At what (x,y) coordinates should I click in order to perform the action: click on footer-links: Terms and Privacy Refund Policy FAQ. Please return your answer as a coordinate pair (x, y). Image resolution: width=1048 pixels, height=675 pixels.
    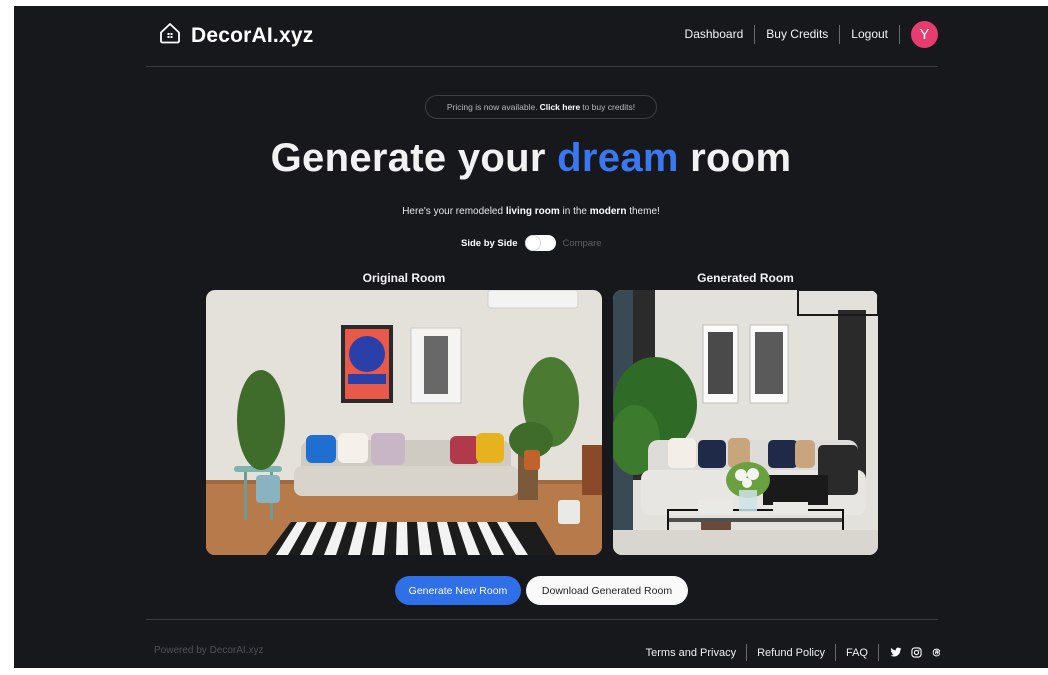
    Looking at the image, I should click on (789, 652).